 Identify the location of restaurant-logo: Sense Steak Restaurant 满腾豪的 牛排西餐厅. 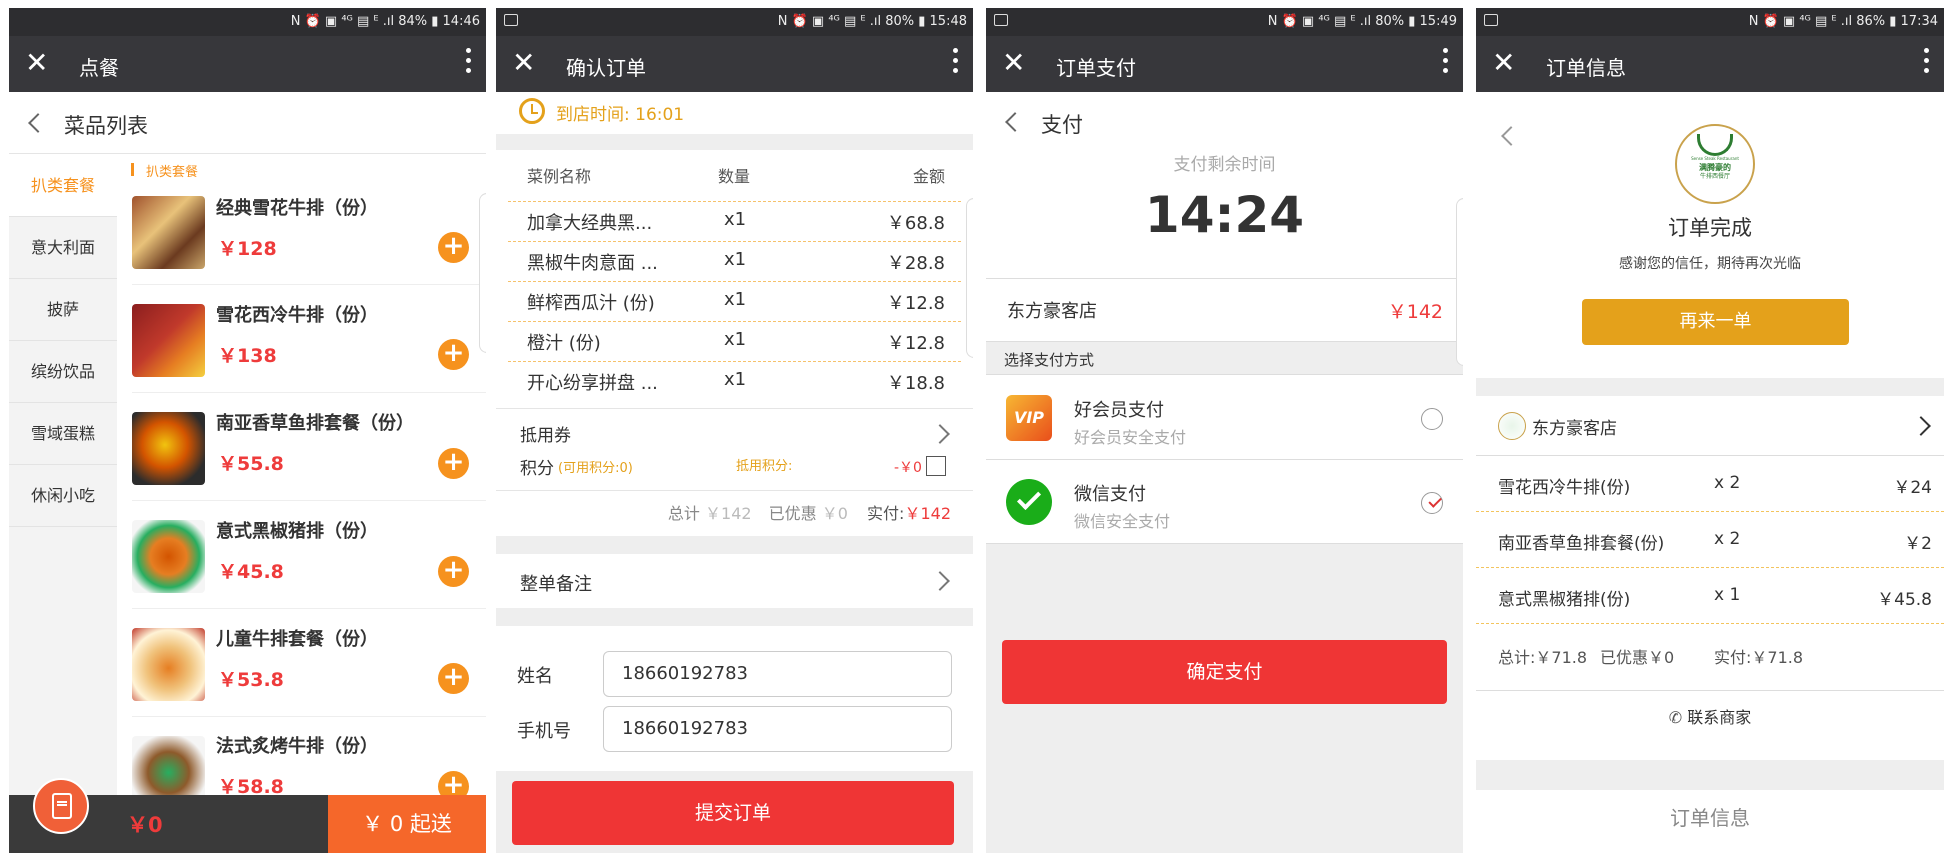
(1715, 164).